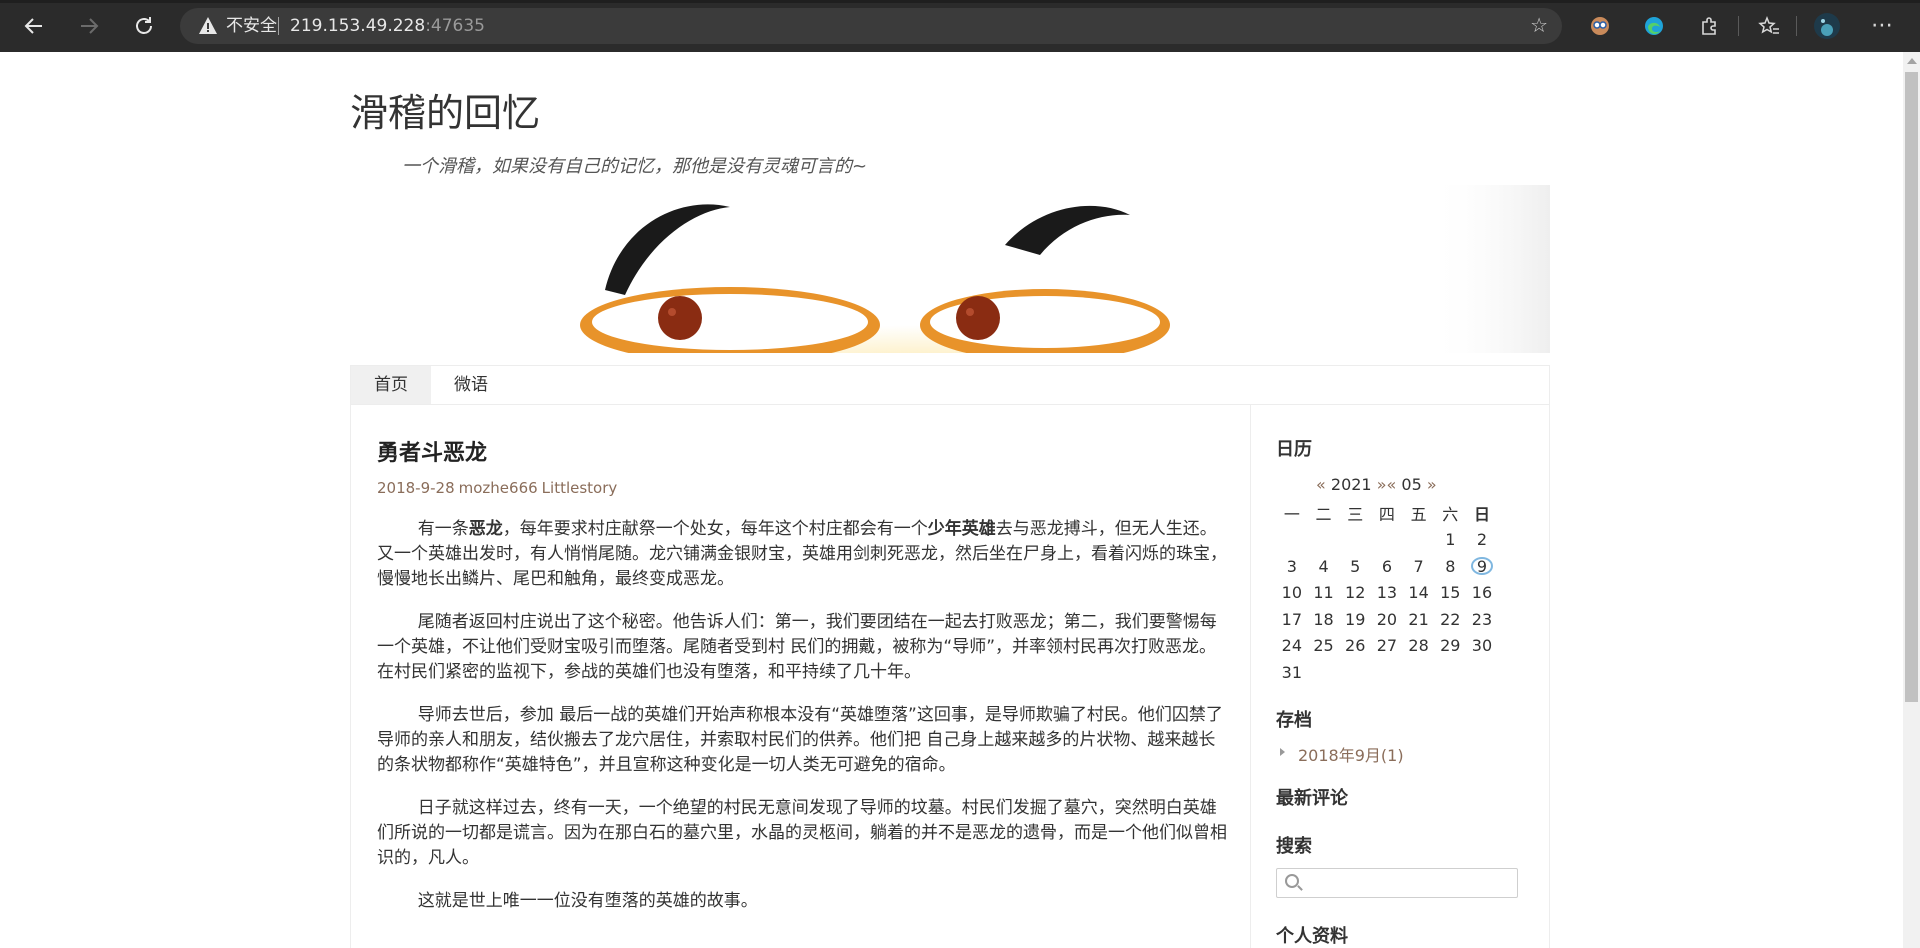 This screenshot has height=948, width=1920. What do you see at coordinates (1324, 593) in the screenshot?
I see `calendar-day: 11` at bounding box center [1324, 593].